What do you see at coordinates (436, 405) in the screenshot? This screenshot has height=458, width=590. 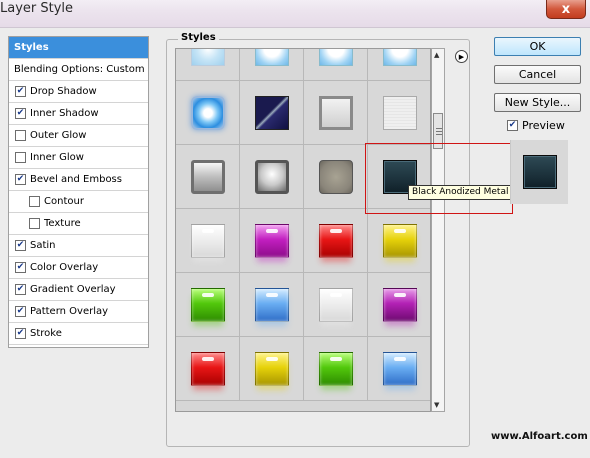 I see `scroll-down-icon: ▼` at bounding box center [436, 405].